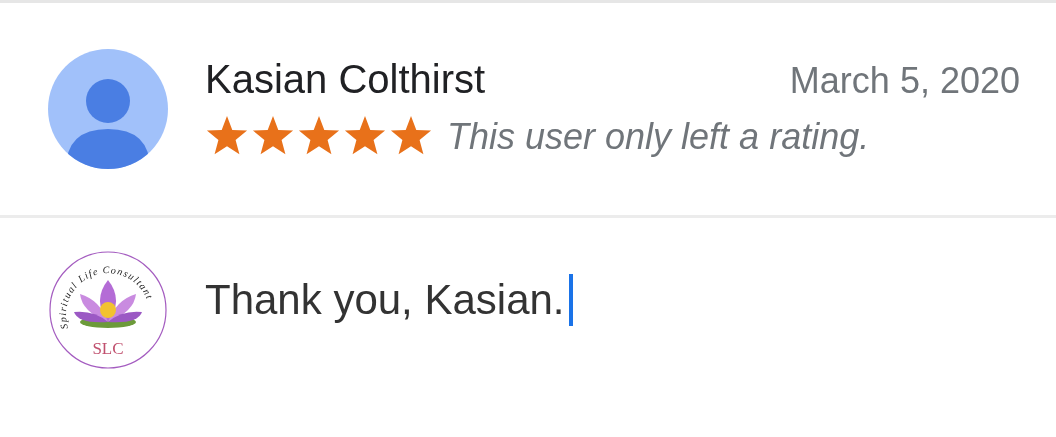 The width and height of the screenshot is (1056, 437). Describe the element at coordinates (658, 137) in the screenshot. I see `rating-note: This user only left a rating.` at that location.